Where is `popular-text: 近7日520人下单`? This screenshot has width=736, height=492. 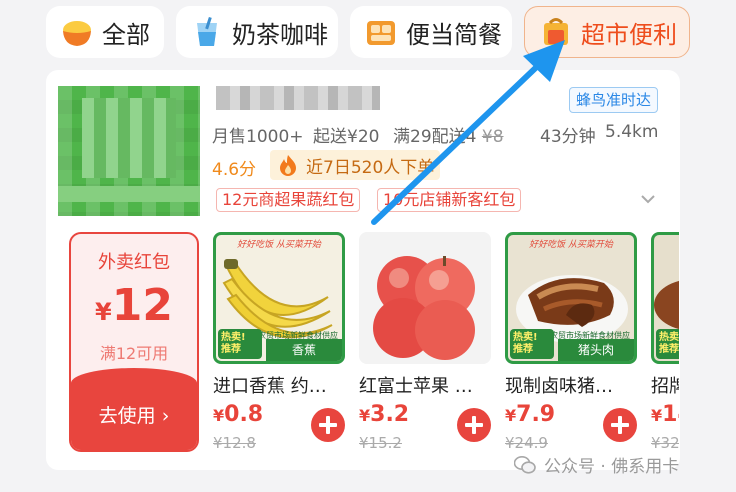
popular-text: 近7日520人下单 is located at coordinates (370, 167).